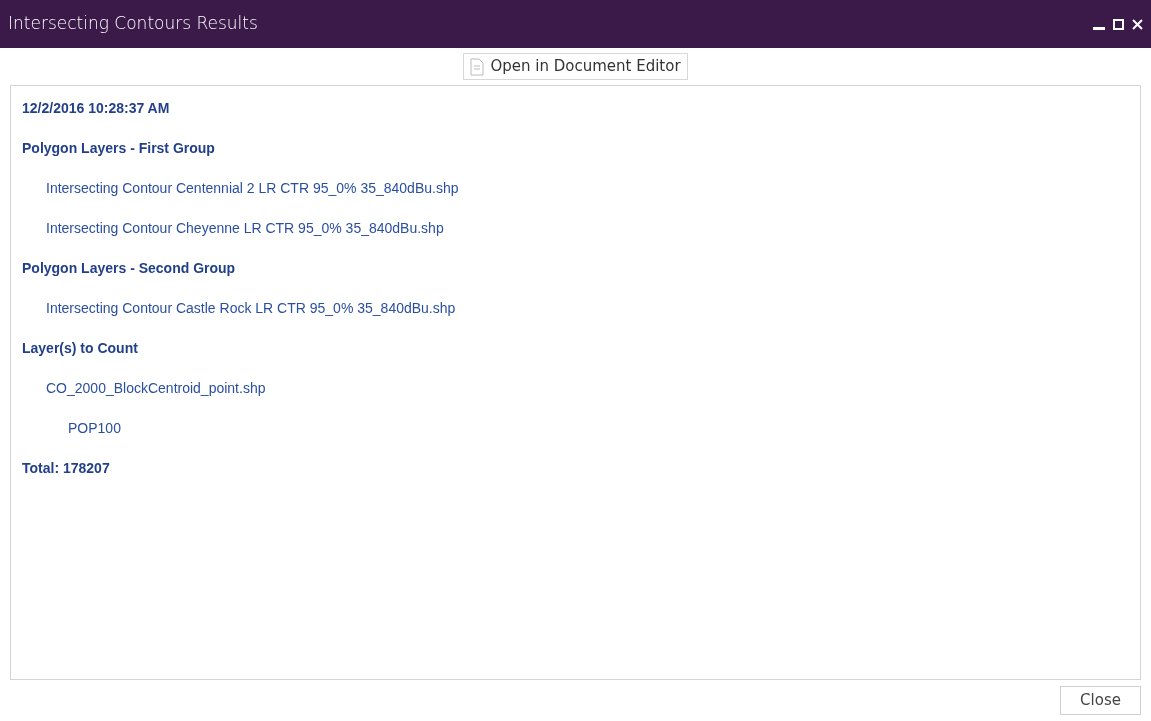 The width and height of the screenshot is (1151, 721). I want to click on section-heading: Polygon Layers - First Group, so click(118, 148).